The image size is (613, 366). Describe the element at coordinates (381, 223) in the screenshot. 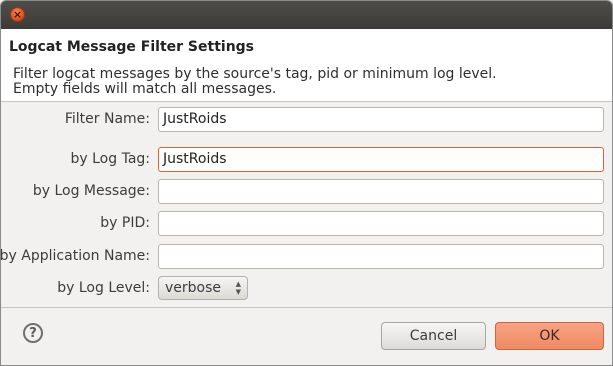

I see `pid-input` at that location.